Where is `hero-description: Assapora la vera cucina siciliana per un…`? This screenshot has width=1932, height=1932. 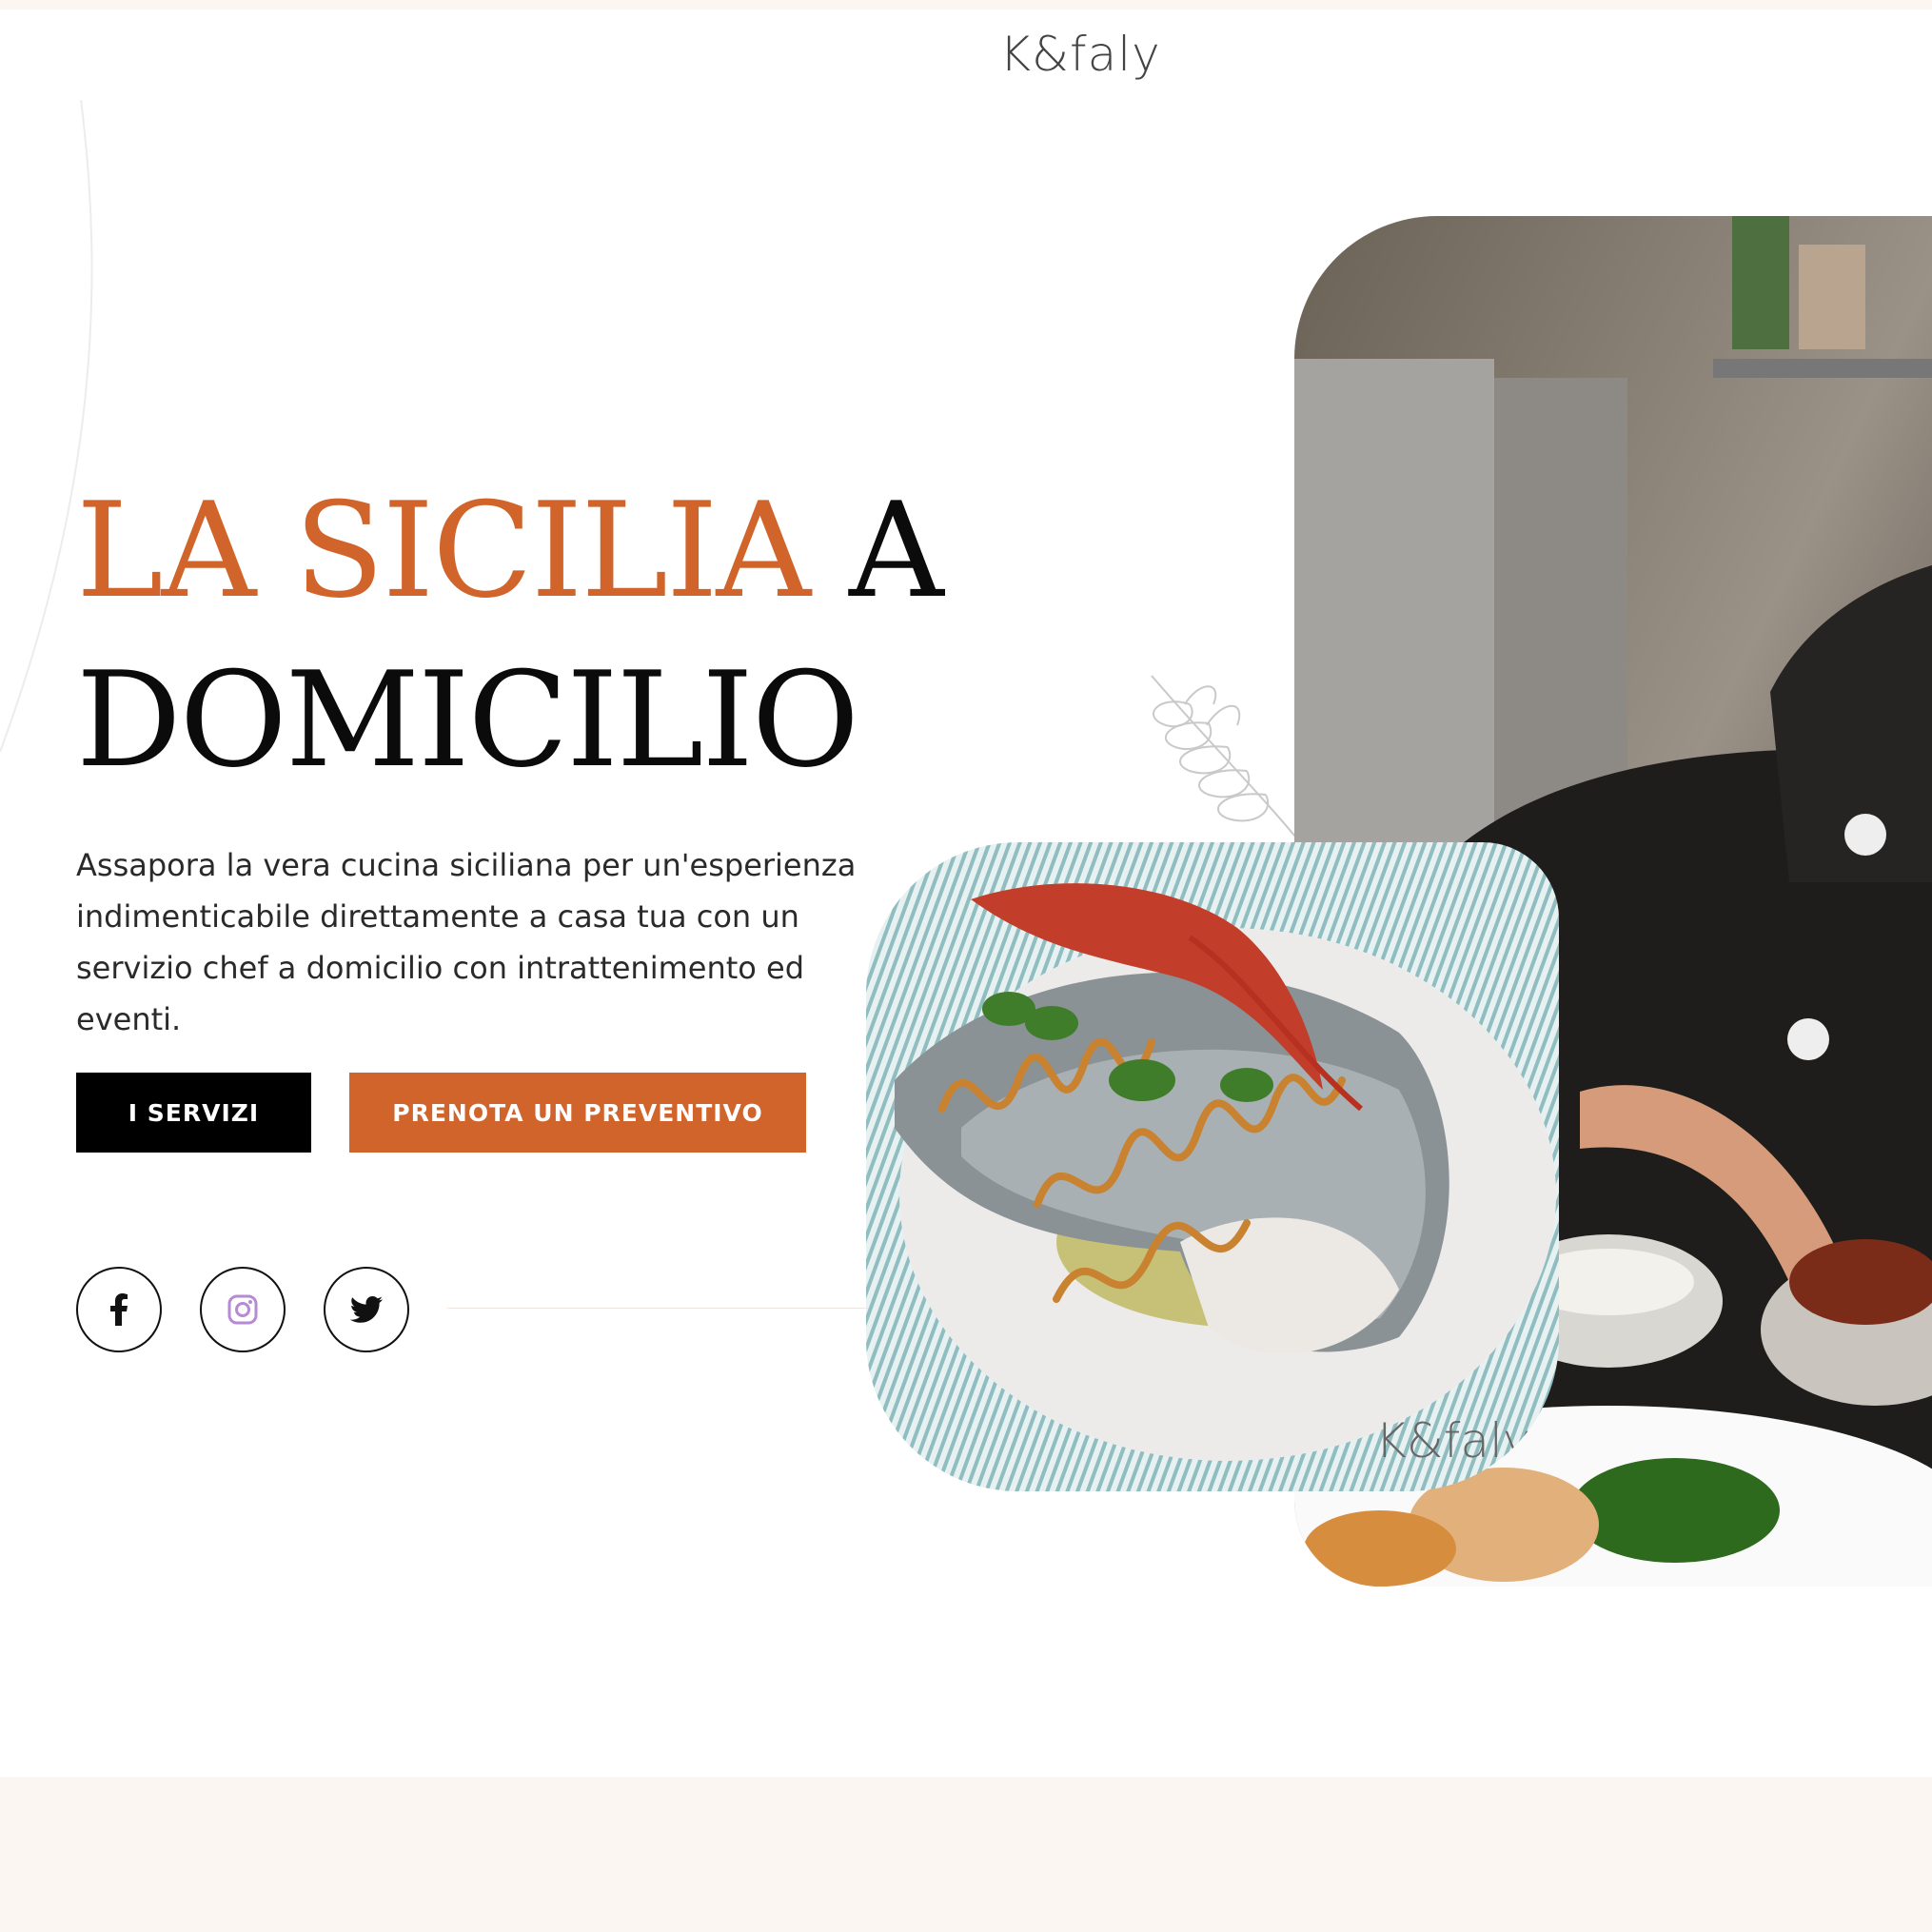 hero-description: Assapora la vera cucina siciliana per un… is located at coordinates (466, 942).